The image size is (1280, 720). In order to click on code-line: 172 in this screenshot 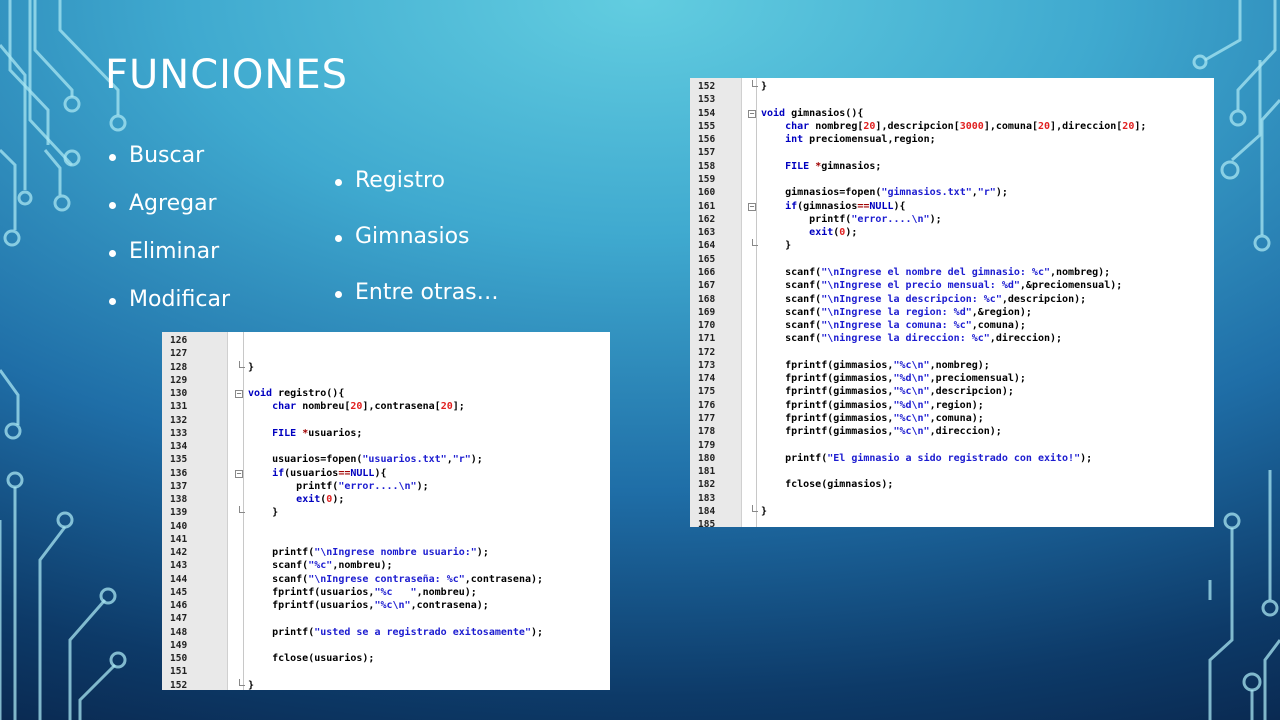, I will do `click(952, 352)`.